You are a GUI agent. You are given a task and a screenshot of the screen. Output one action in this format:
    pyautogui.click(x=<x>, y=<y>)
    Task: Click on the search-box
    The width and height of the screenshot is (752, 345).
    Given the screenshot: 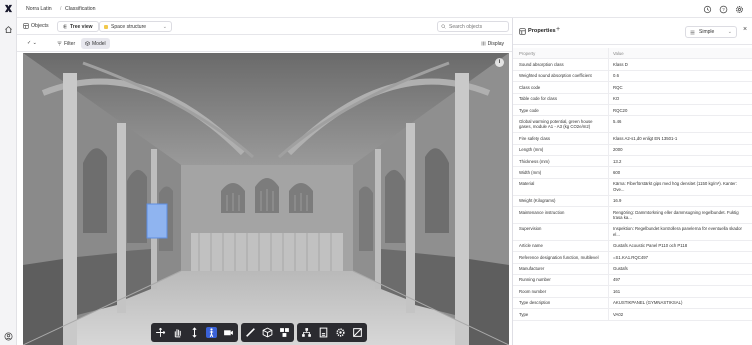 What is the action you would take?
    pyautogui.click(x=473, y=26)
    